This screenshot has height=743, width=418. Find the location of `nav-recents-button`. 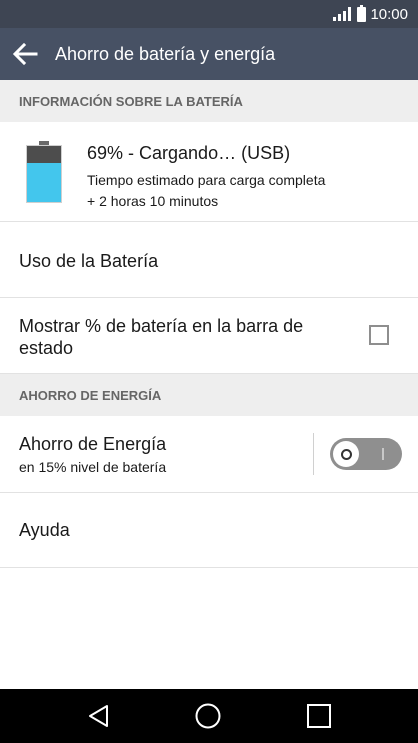

nav-recents-button is located at coordinates (319, 716).